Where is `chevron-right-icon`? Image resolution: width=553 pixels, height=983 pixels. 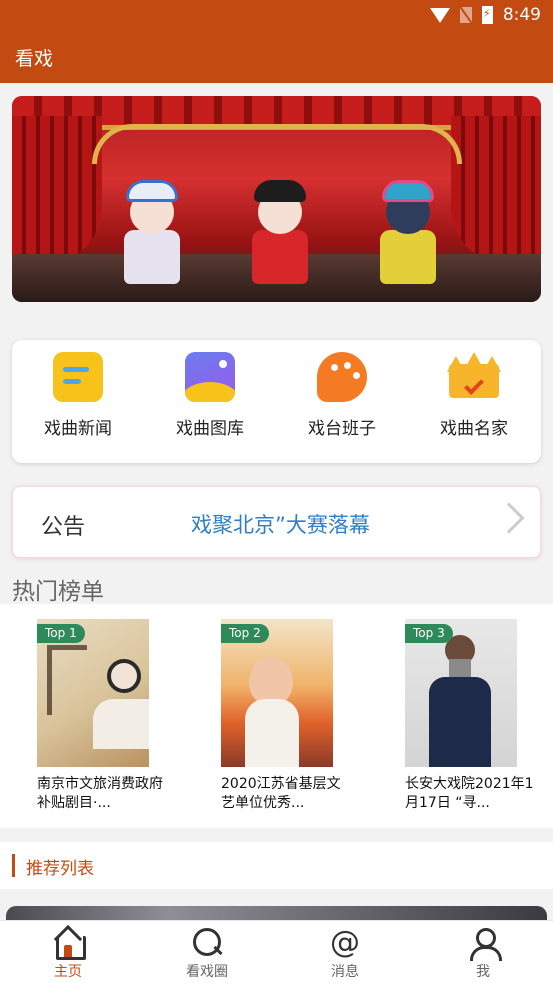 chevron-right-icon is located at coordinates (509, 518).